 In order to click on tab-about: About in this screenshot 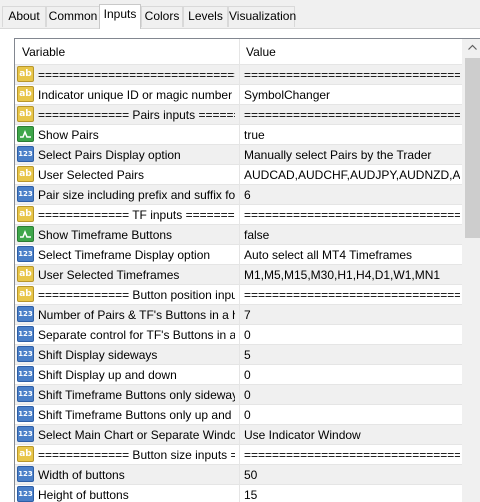, I will do `click(24, 16)`.